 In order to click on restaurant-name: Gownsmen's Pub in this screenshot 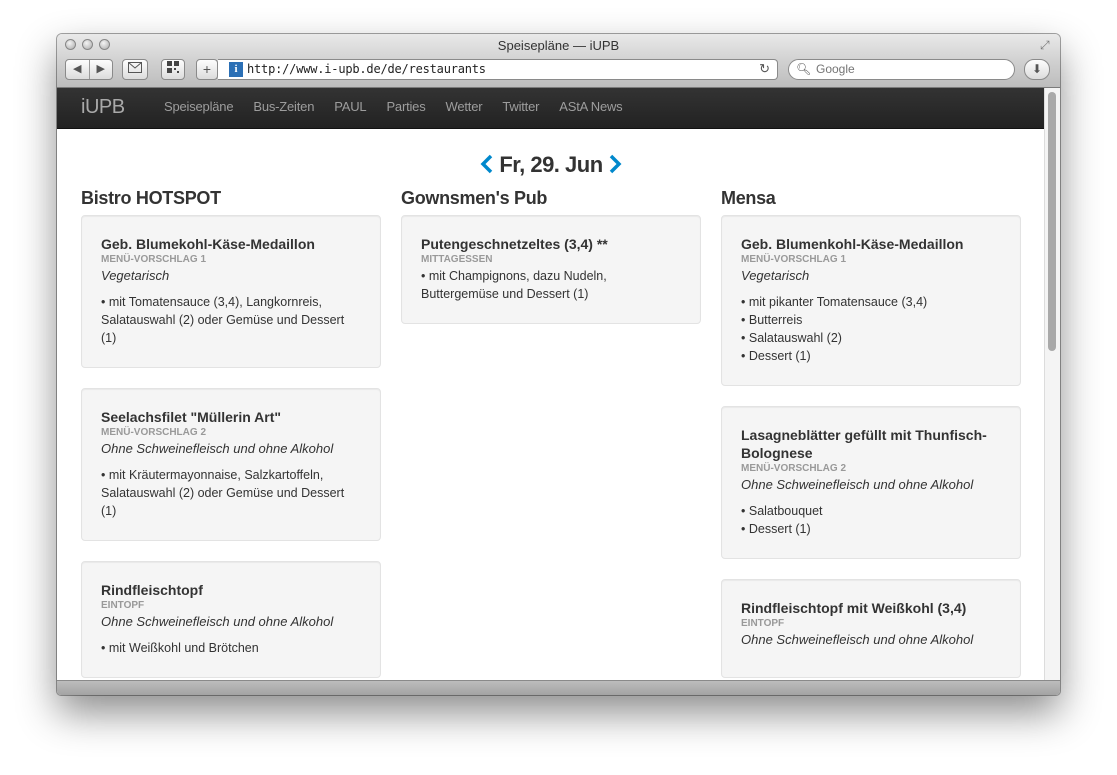, I will do `click(474, 198)`.